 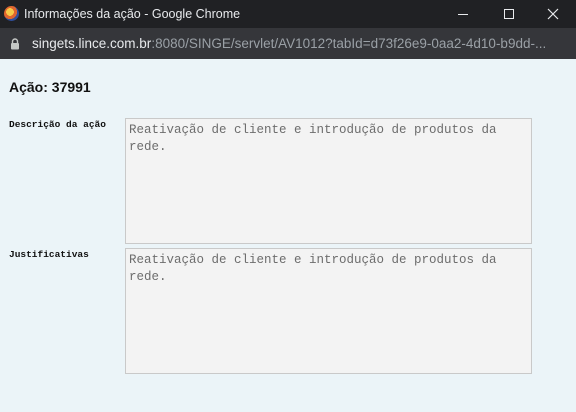 I want to click on minimize-icon, so click(x=463, y=14).